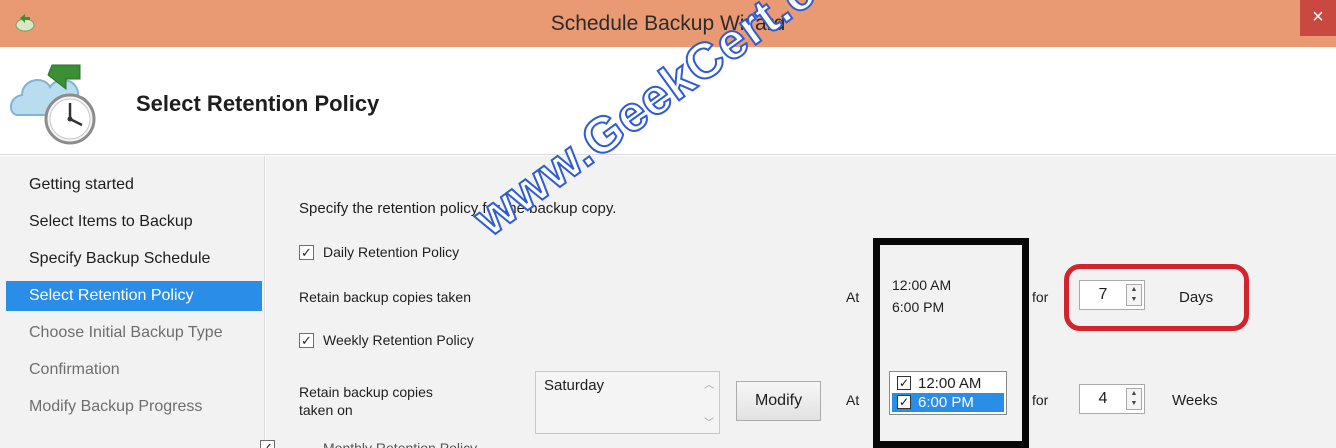 This screenshot has width=1336, height=448. What do you see at coordinates (398, 340) in the screenshot?
I see `weekly-retention-label: Weekly Retention Policy` at bounding box center [398, 340].